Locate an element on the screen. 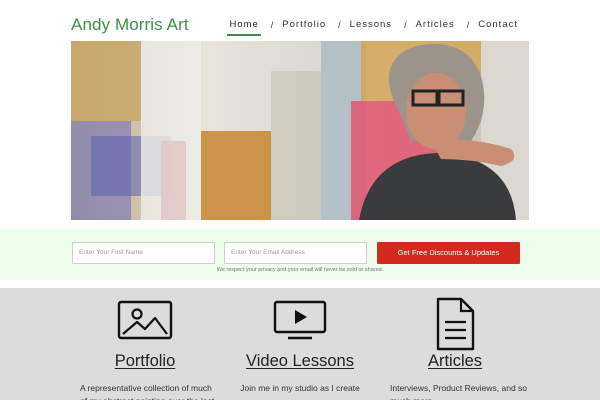 Image resolution: width=600 pixels, height=400 pixels. image-icon is located at coordinates (145, 323).